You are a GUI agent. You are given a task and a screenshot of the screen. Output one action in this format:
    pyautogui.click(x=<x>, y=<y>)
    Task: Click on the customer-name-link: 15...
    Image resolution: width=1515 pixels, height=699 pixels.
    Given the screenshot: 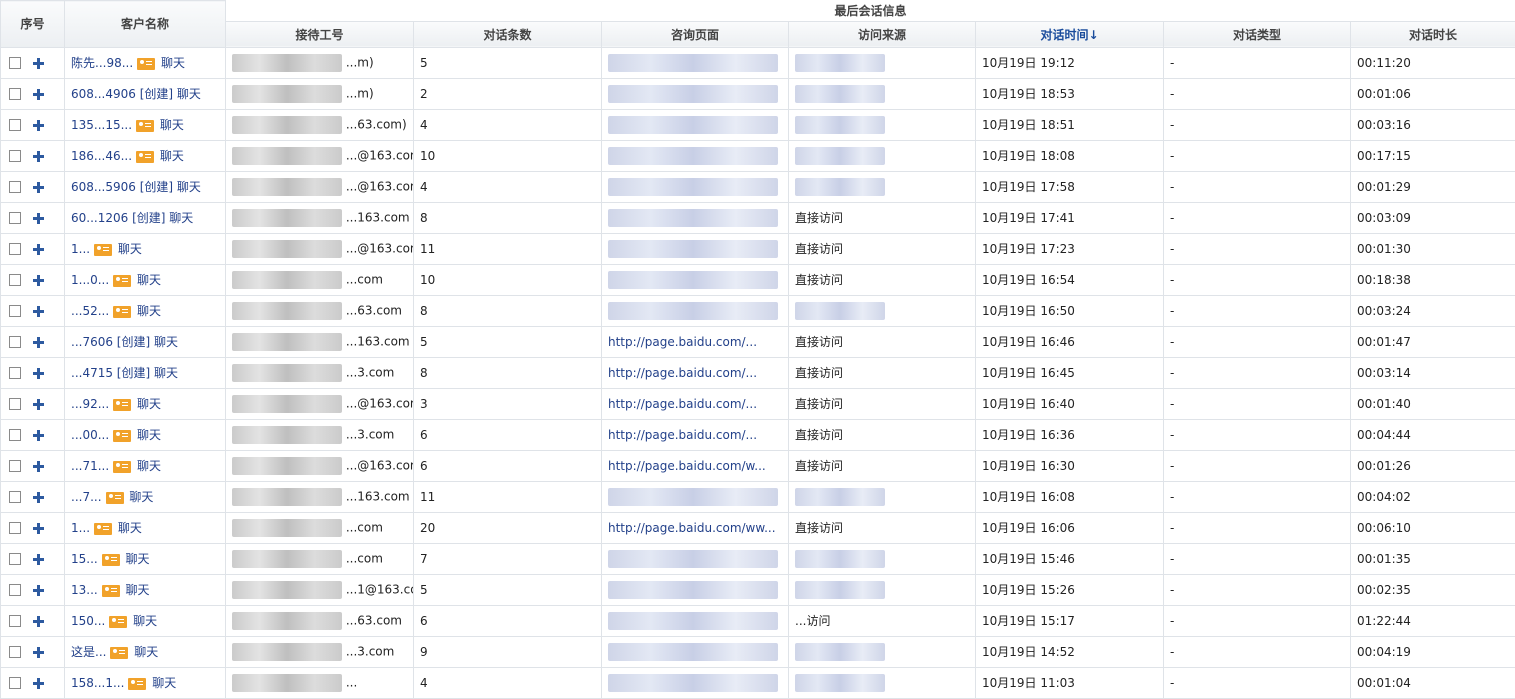 What is the action you would take?
    pyautogui.click(x=84, y=559)
    